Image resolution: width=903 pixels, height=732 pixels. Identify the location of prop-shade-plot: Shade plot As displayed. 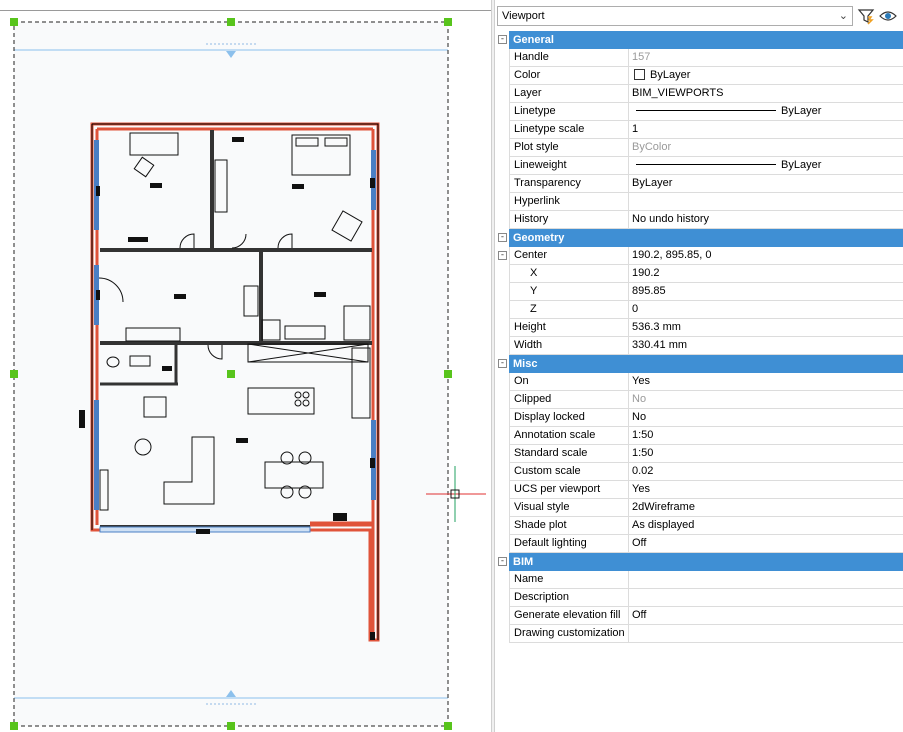
(699, 526).